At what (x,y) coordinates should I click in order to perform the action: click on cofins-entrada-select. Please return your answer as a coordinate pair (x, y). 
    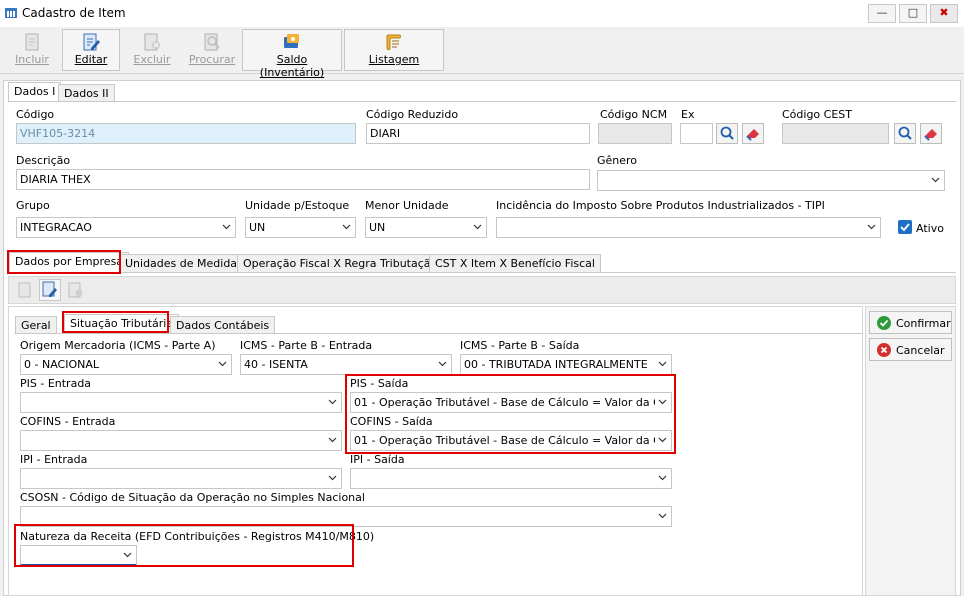
    Looking at the image, I should click on (181, 440).